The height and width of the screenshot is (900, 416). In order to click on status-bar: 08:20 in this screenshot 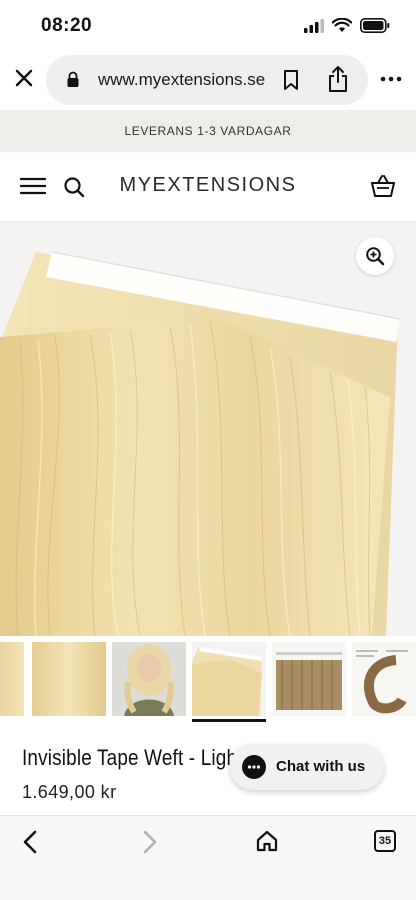, I will do `click(208, 26)`.